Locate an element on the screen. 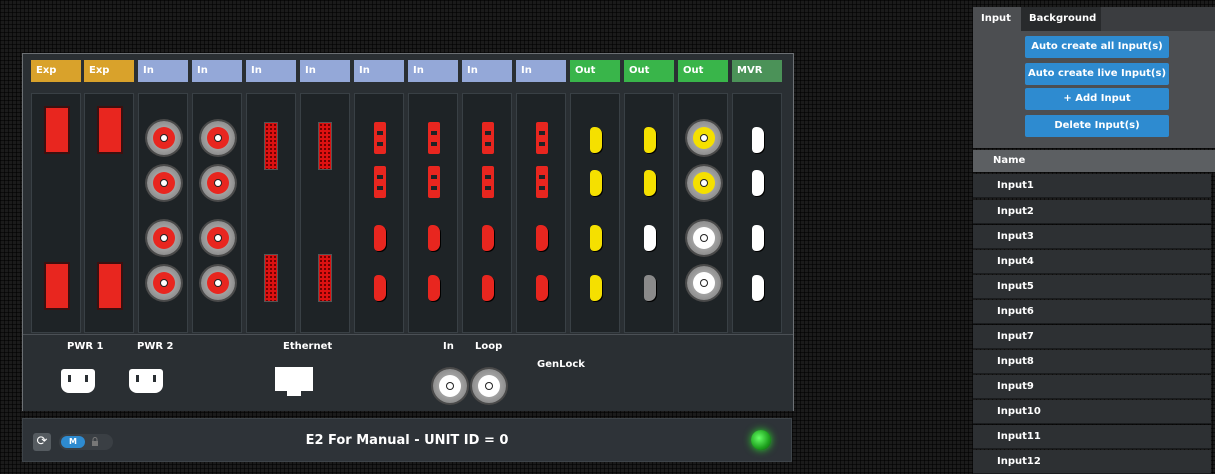 The image size is (1215, 474). list-item: Input11 is located at coordinates (1092, 437).